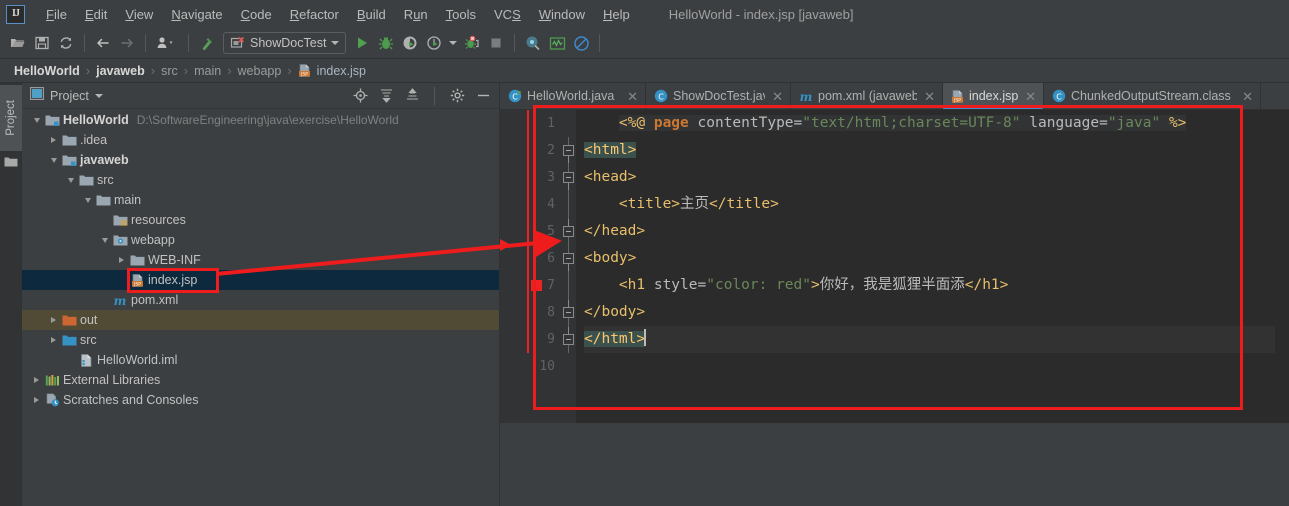  I want to click on build-hammer-icon, so click(207, 43).